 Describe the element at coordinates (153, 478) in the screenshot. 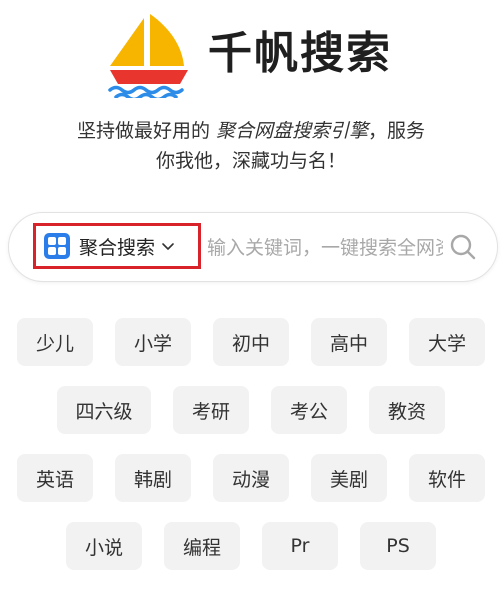

I see `tag-hanju: 韩剧` at that location.